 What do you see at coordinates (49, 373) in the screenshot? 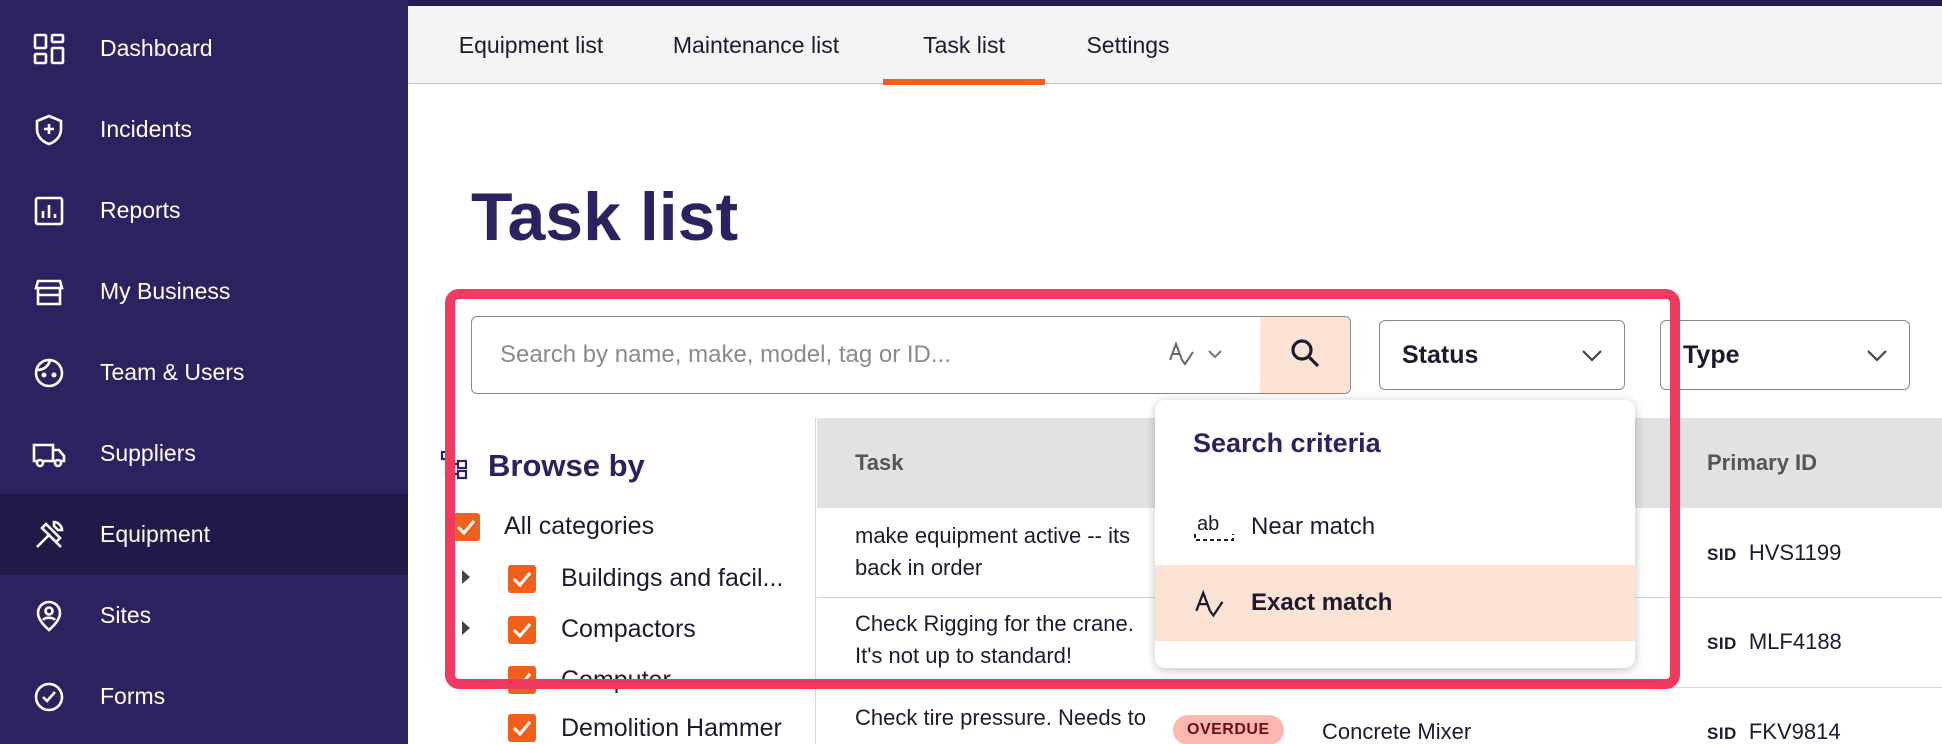
I see `face-icon` at bounding box center [49, 373].